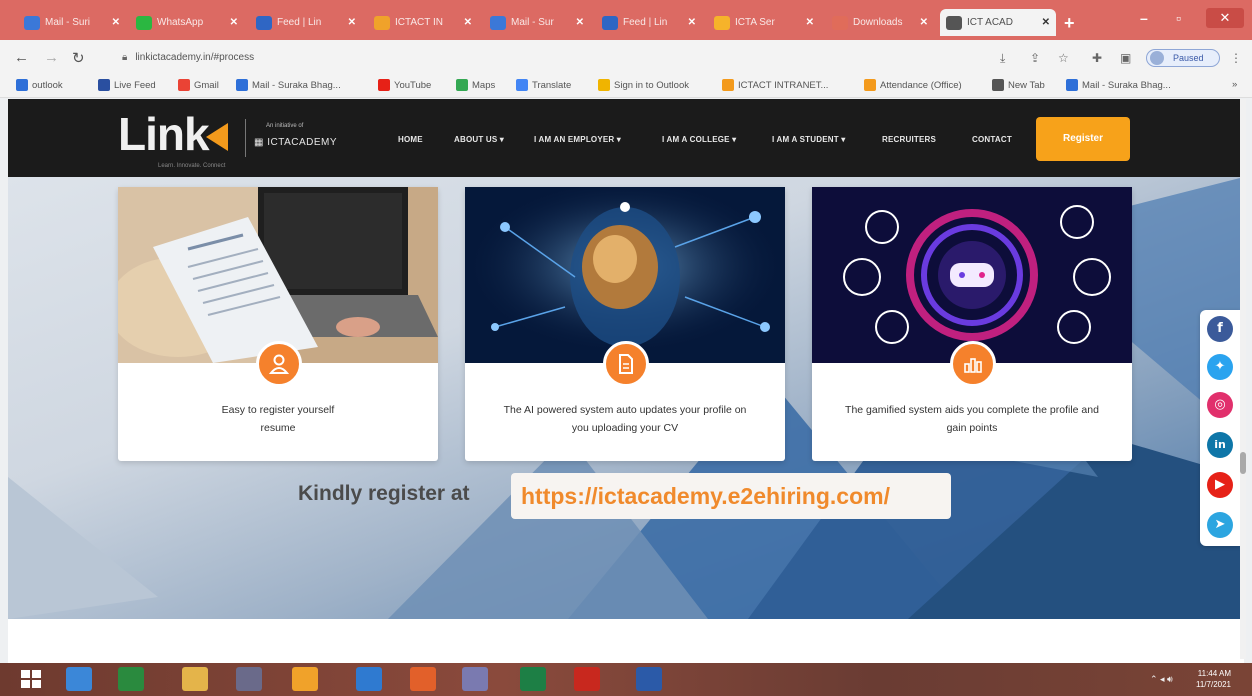 The height and width of the screenshot is (696, 1252). Describe the element at coordinates (587, 679) in the screenshot. I see `acrobat-icon` at that location.